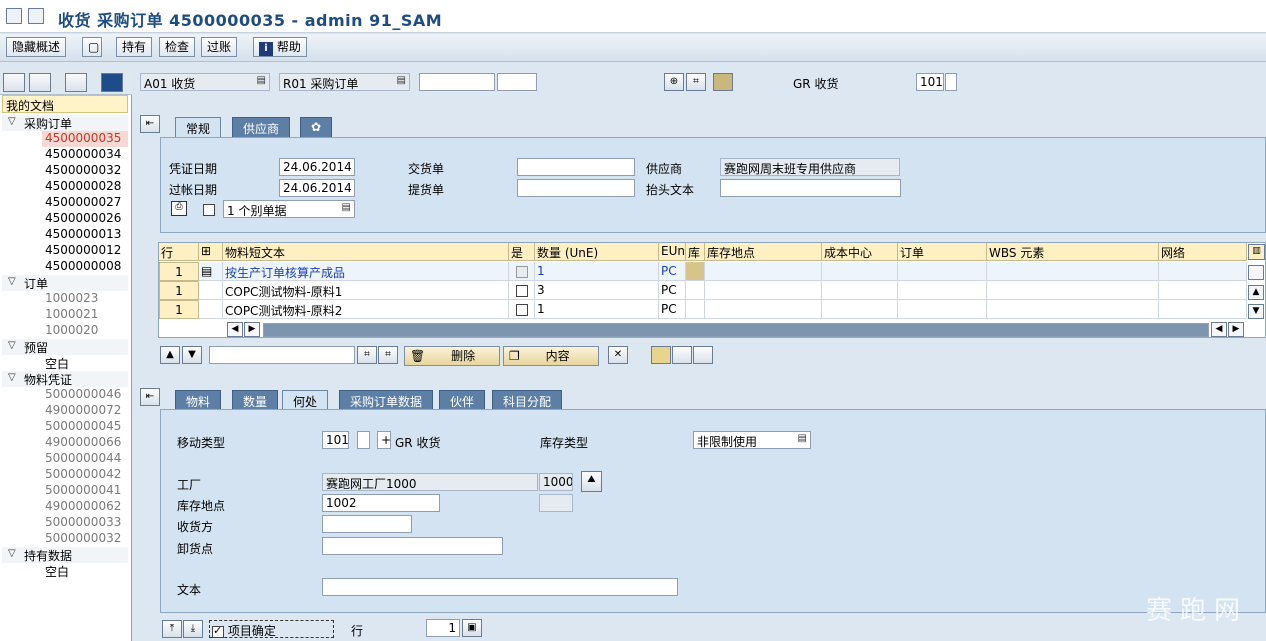 Image resolution: width=1266 pixels, height=641 pixels. I want to click on column-settings-icon: ▥, so click(1256, 252).